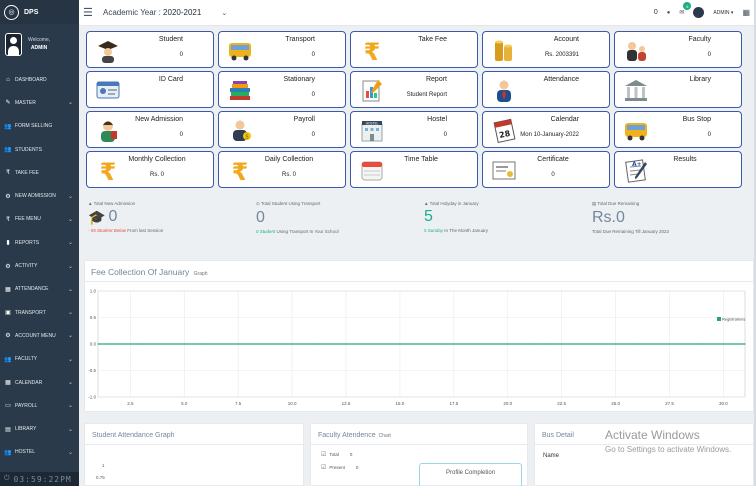  Describe the element at coordinates (282, 169) in the screenshot. I see `tile-daily-collection: ₹ Daily Collection Rs. 0` at that location.